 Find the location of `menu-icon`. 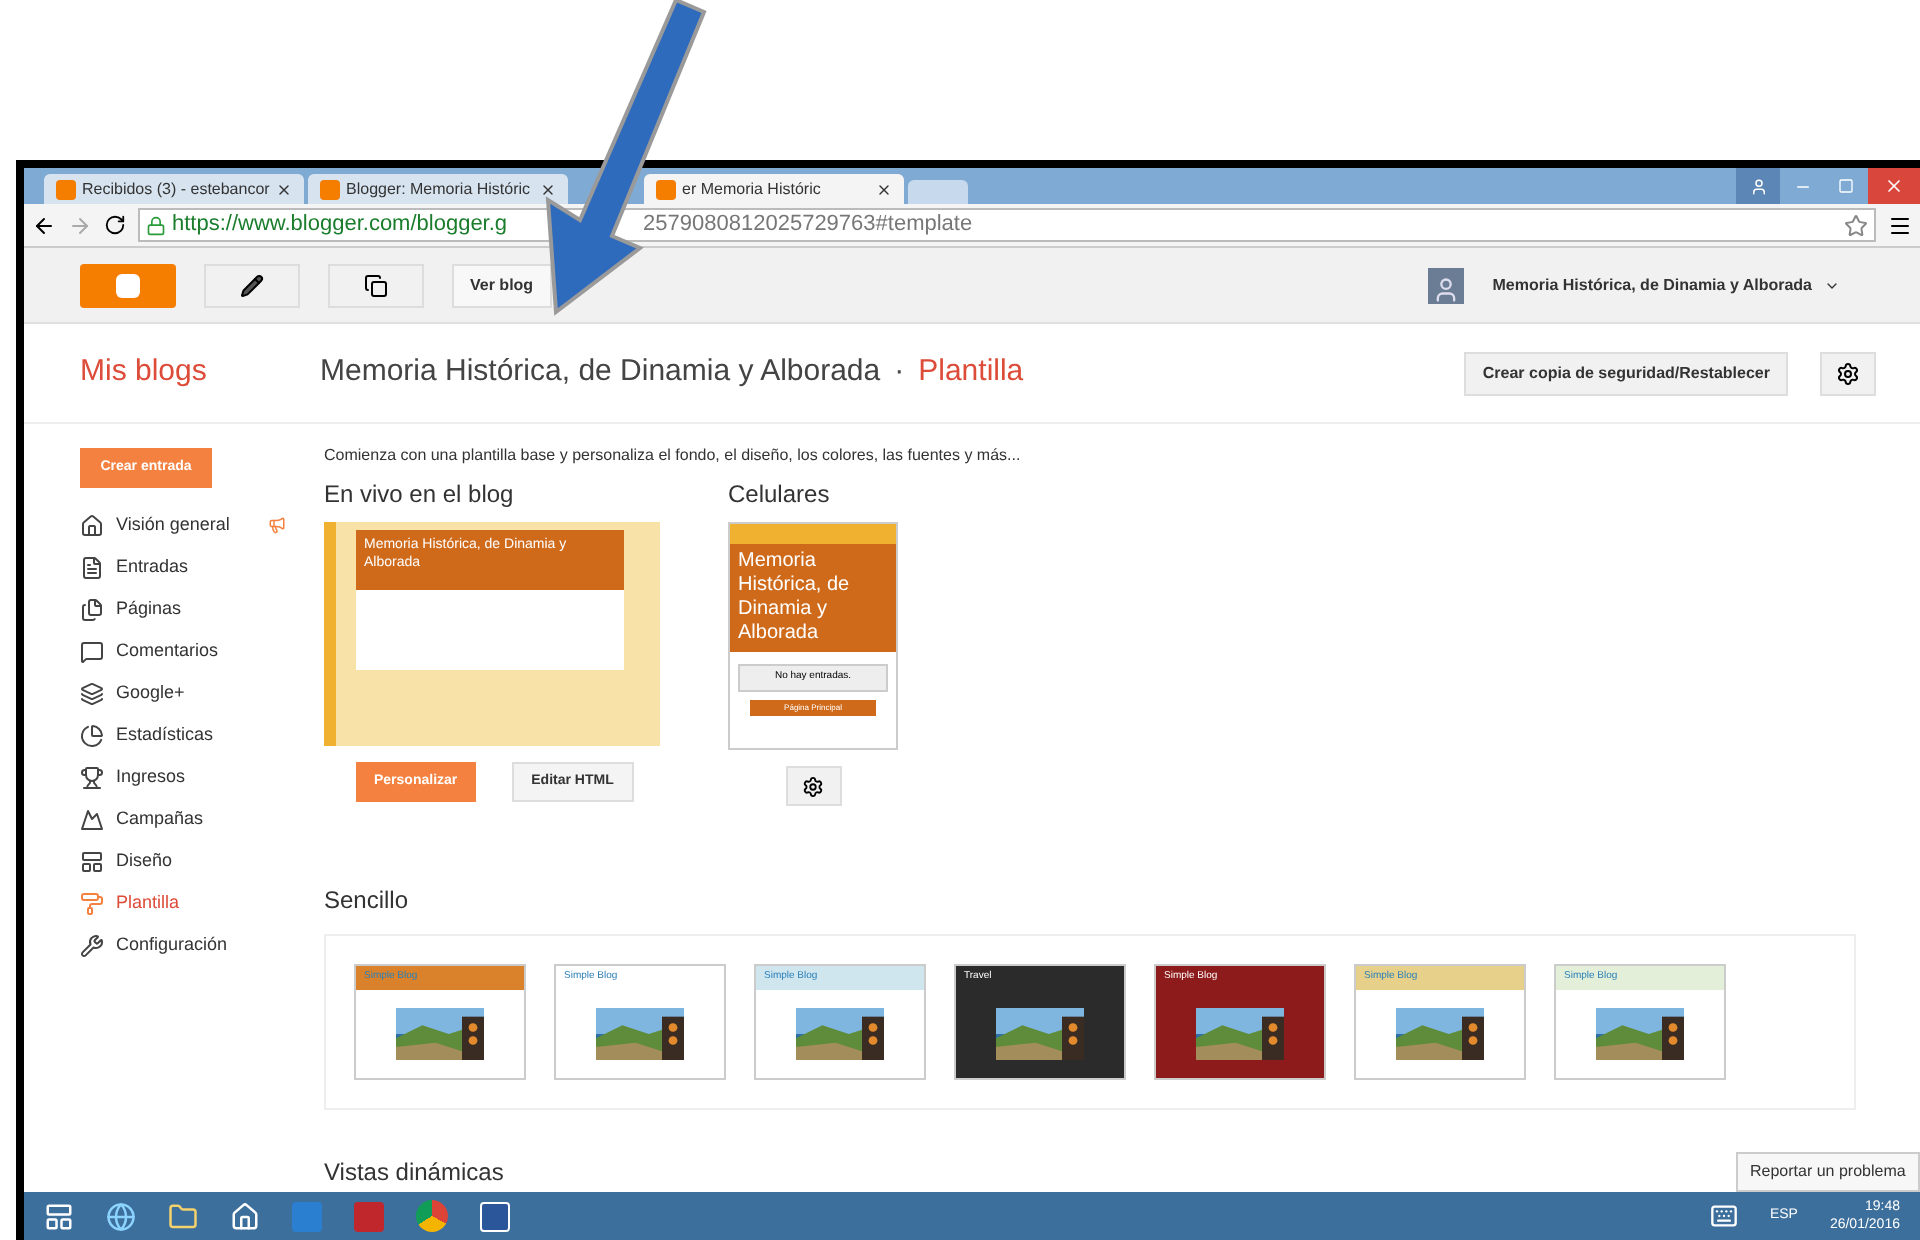

menu-icon is located at coordinates (1900, 225).